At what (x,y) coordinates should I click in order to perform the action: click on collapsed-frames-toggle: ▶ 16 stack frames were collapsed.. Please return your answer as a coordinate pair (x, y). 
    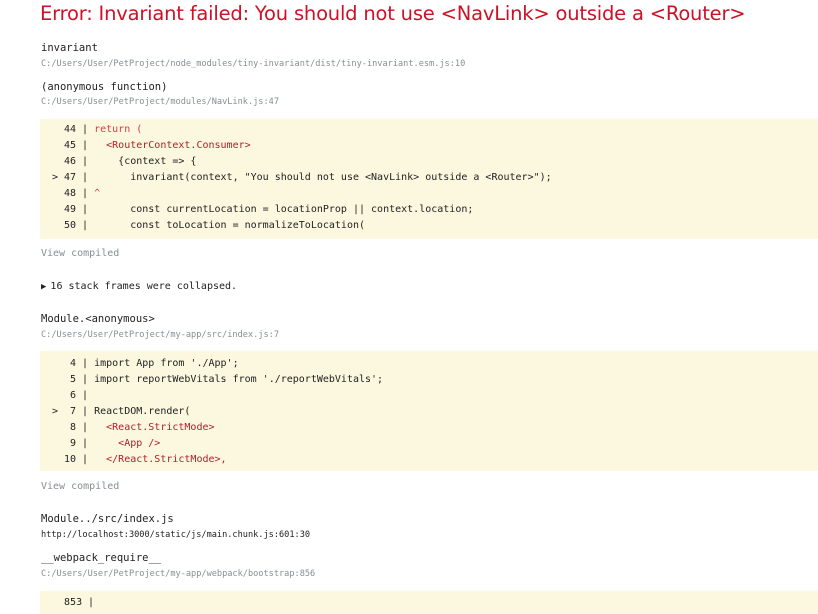
    Looking at the image, I should click on (139, 286).